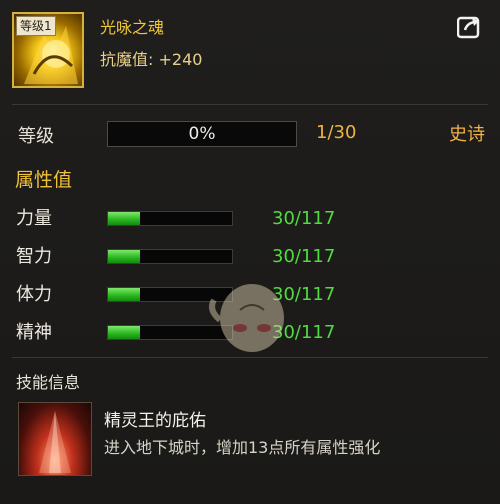 The width and height of the screenshot is (500, 504). I want to click on item-name: 光咏之魂, so click(132, 27).